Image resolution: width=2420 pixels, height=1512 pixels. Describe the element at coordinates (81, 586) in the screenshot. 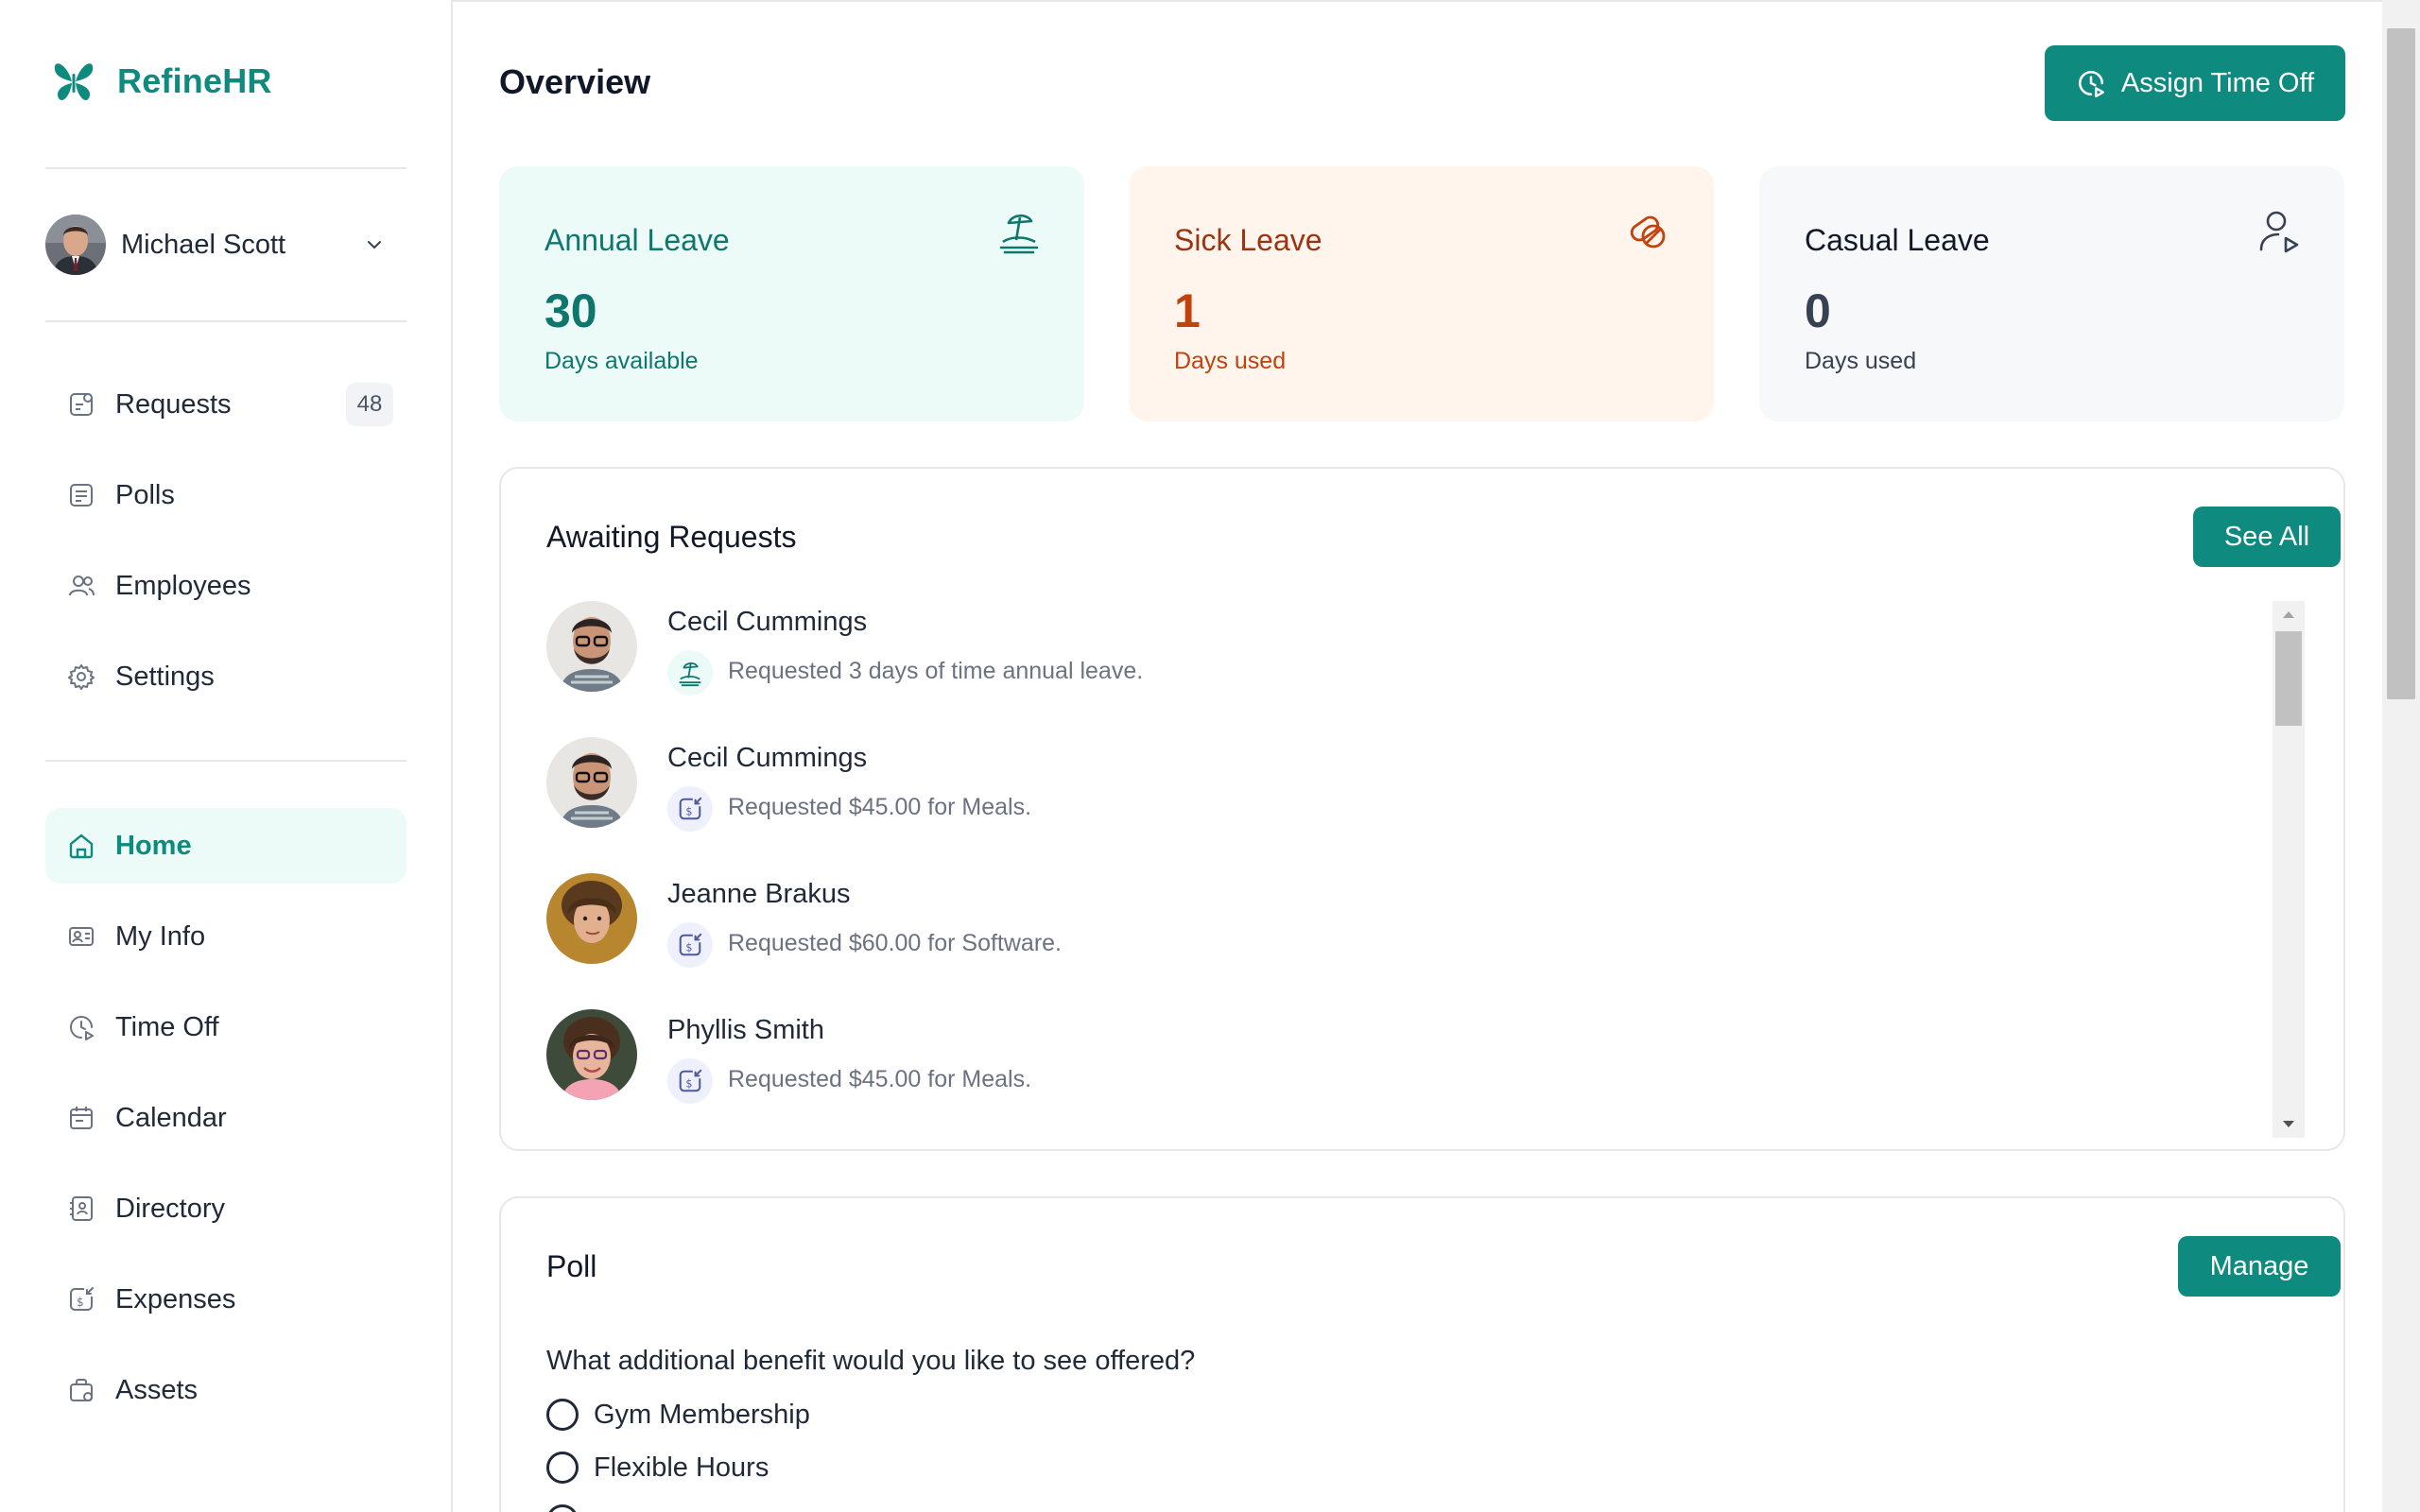

I see `employees-icon` at that location.